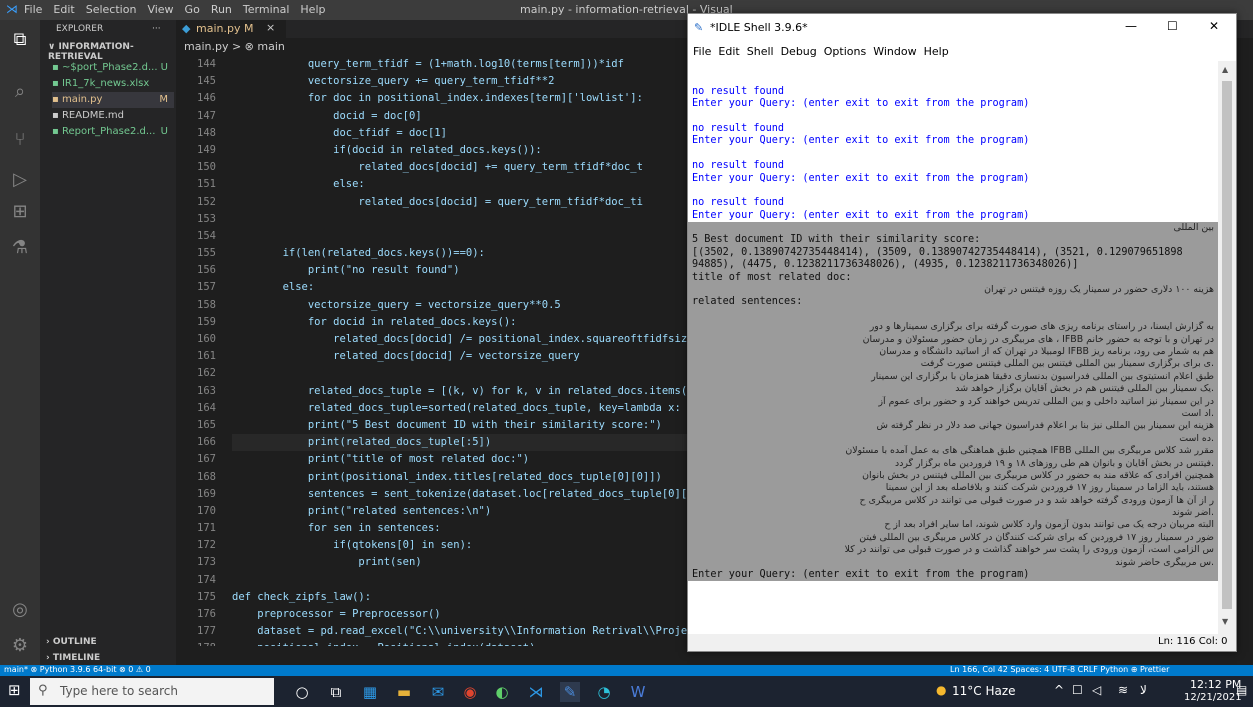  I want to click on task-view-icon: ⧉, so click(336, 692).